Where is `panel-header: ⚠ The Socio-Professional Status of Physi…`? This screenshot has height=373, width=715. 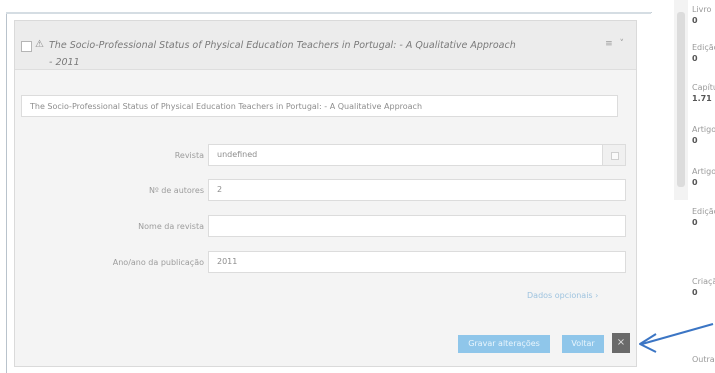 panel-header: ⚠ The Socio-Professional Status of Physi… is located at coordinates (325, 45).